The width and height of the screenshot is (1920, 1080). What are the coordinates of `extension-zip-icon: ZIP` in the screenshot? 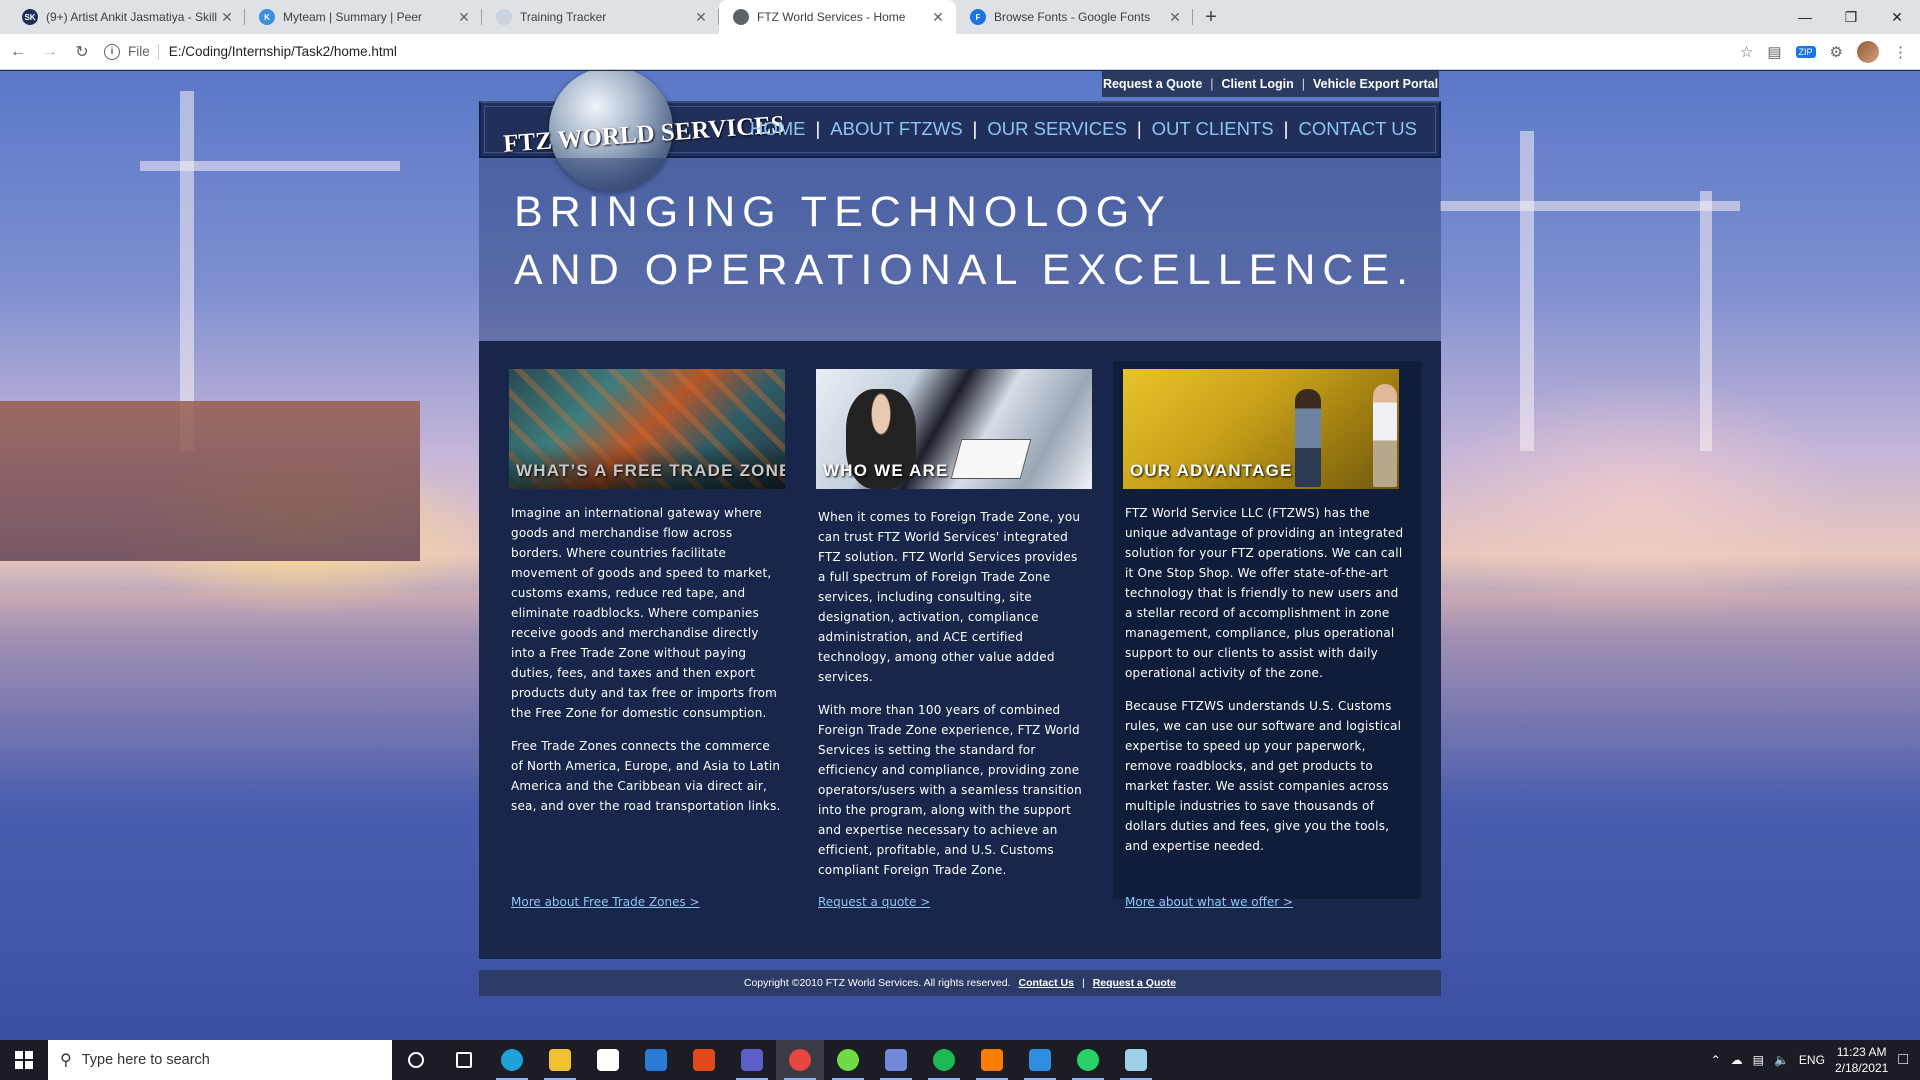 It's located at (1805, 52).